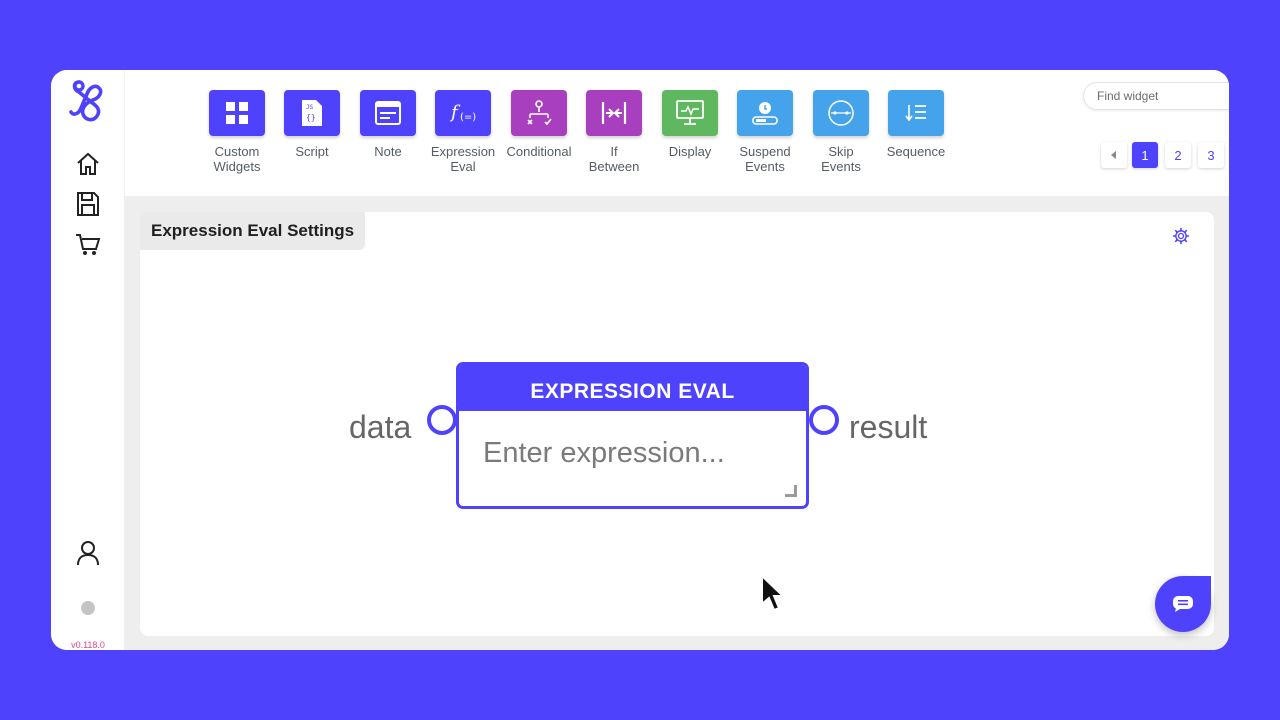 This screenshot has width=1280, height=720. What do you see at coordinates (1181, 236) in the screenshot?
I see `gear-icon` at bounding box center [1181, 236].